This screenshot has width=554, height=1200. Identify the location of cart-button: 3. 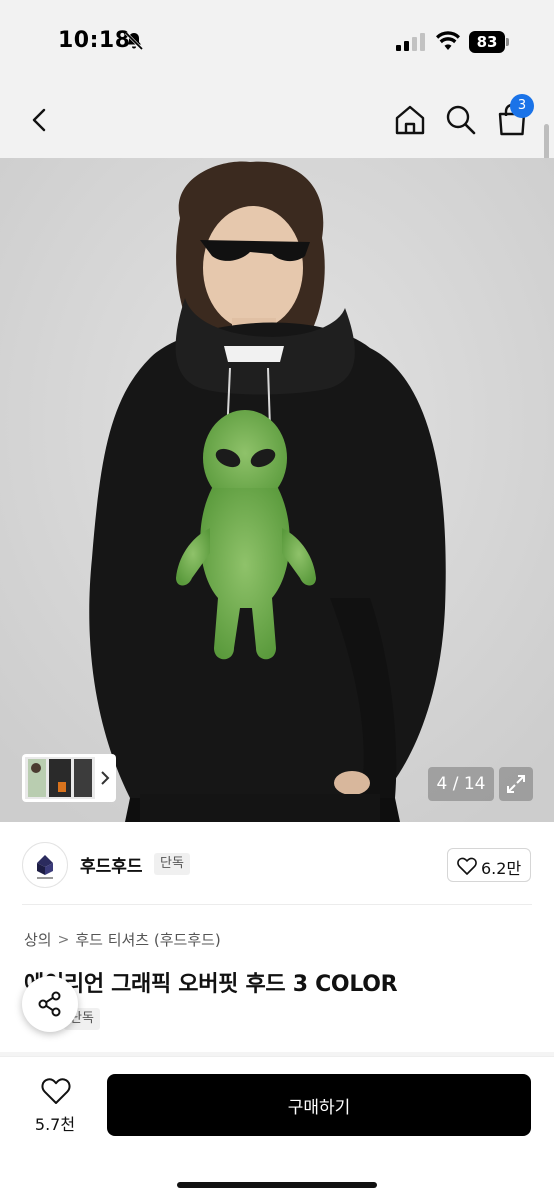
(514, 116).